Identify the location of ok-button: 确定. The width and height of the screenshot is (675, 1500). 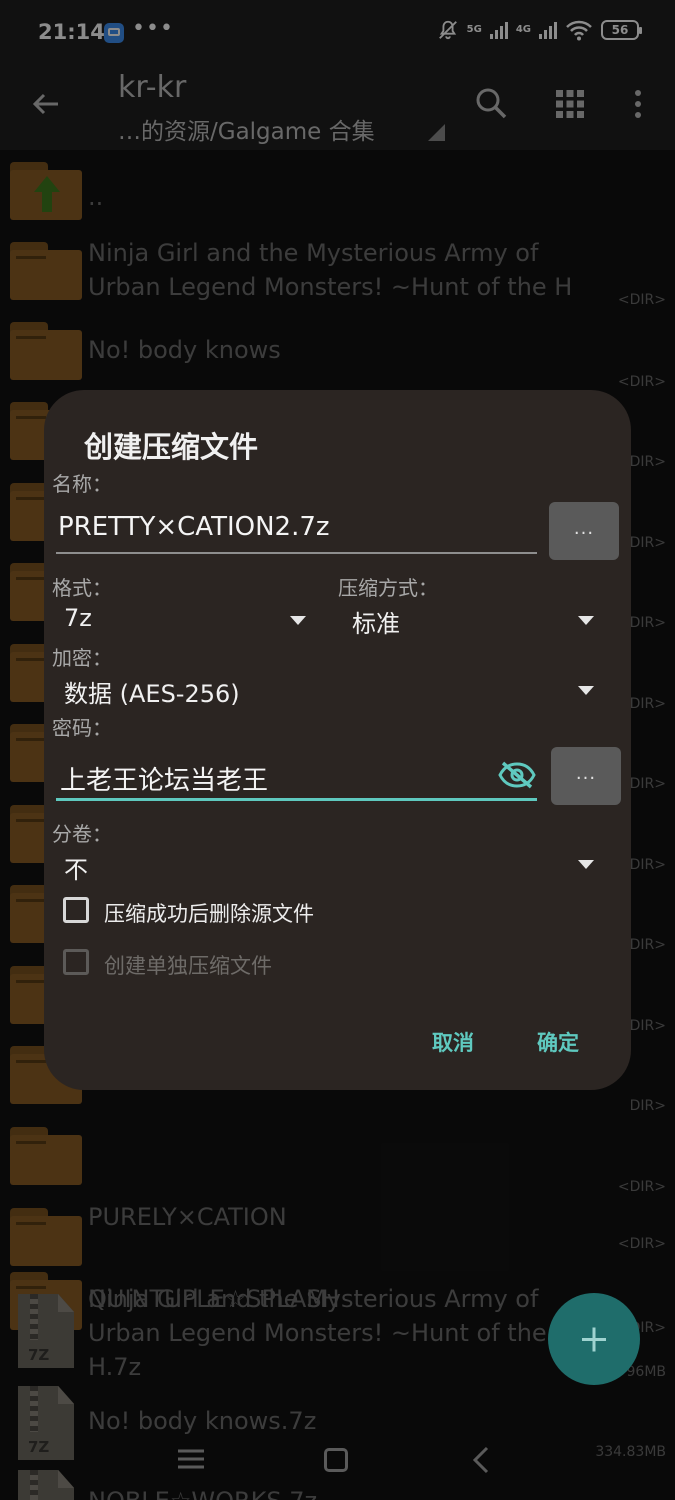
(558, 1042).